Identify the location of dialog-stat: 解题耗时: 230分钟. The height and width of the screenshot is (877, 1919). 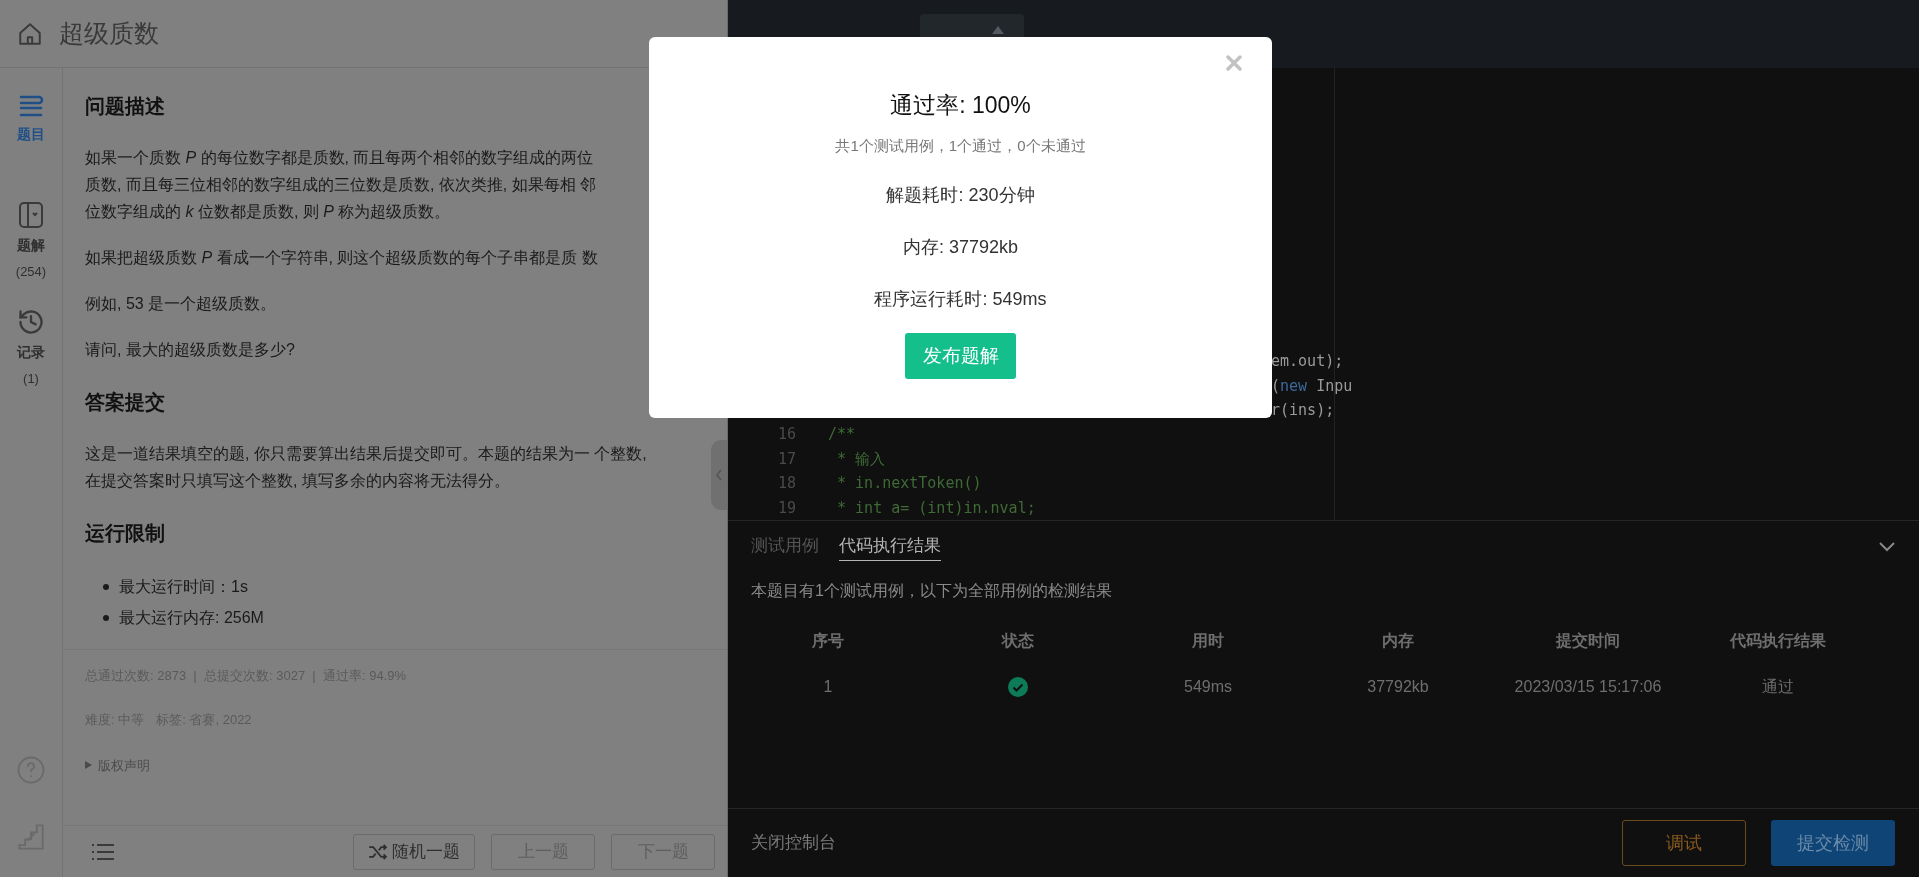
(960, 195).